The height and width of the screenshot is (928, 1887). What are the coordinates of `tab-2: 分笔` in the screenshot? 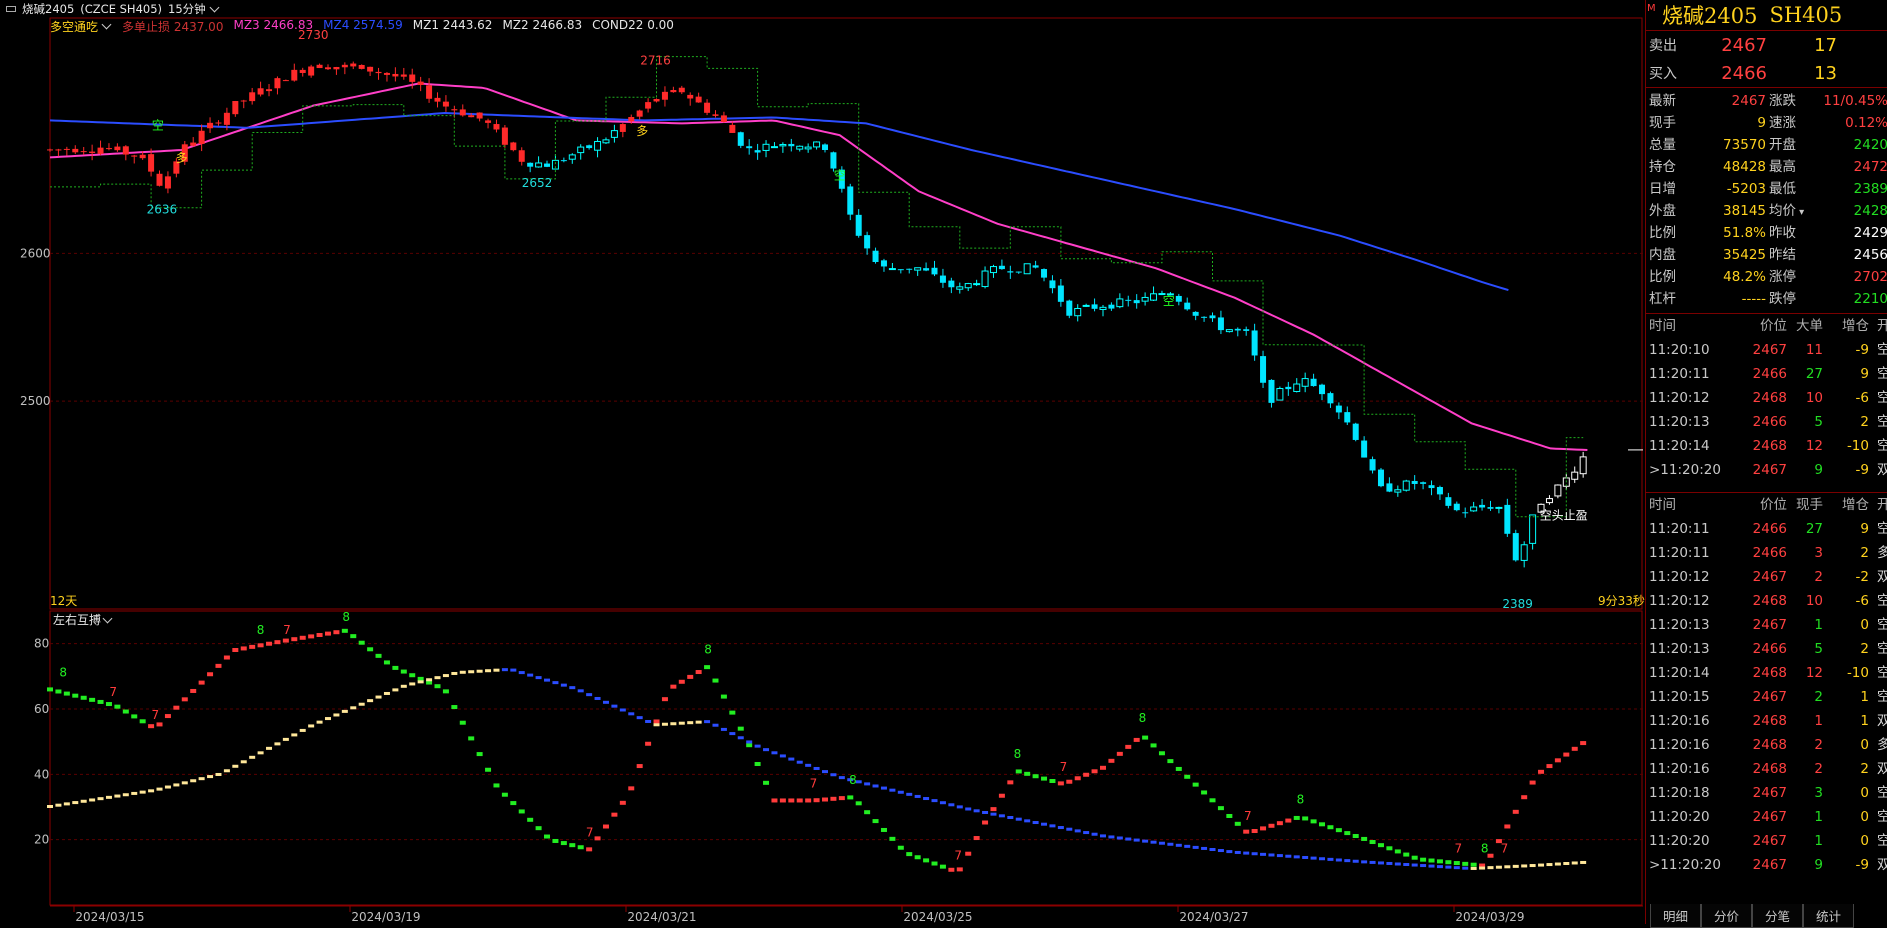 It's located at (1778, 916).